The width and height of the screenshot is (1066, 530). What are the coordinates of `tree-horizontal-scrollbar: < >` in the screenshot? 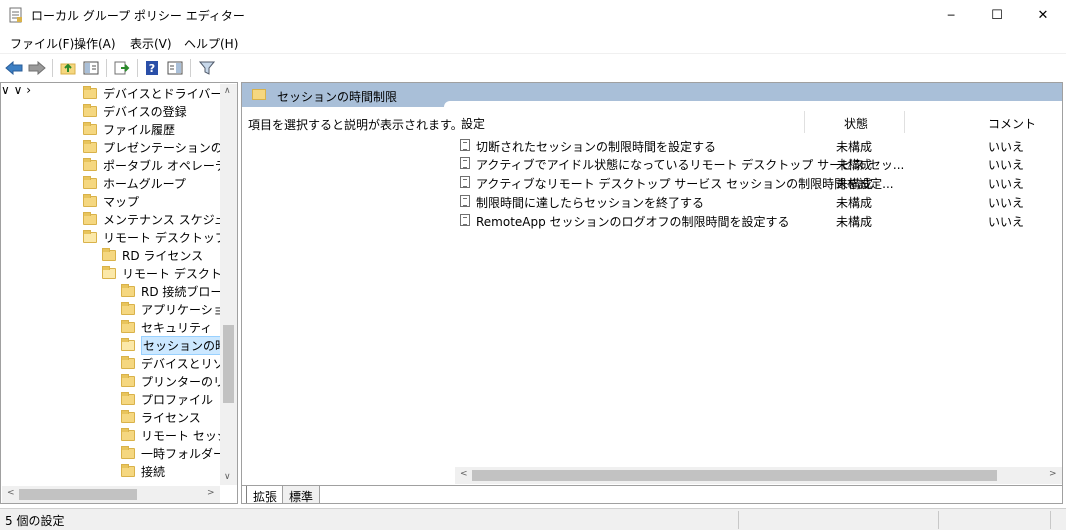 It's located at (111, 494).